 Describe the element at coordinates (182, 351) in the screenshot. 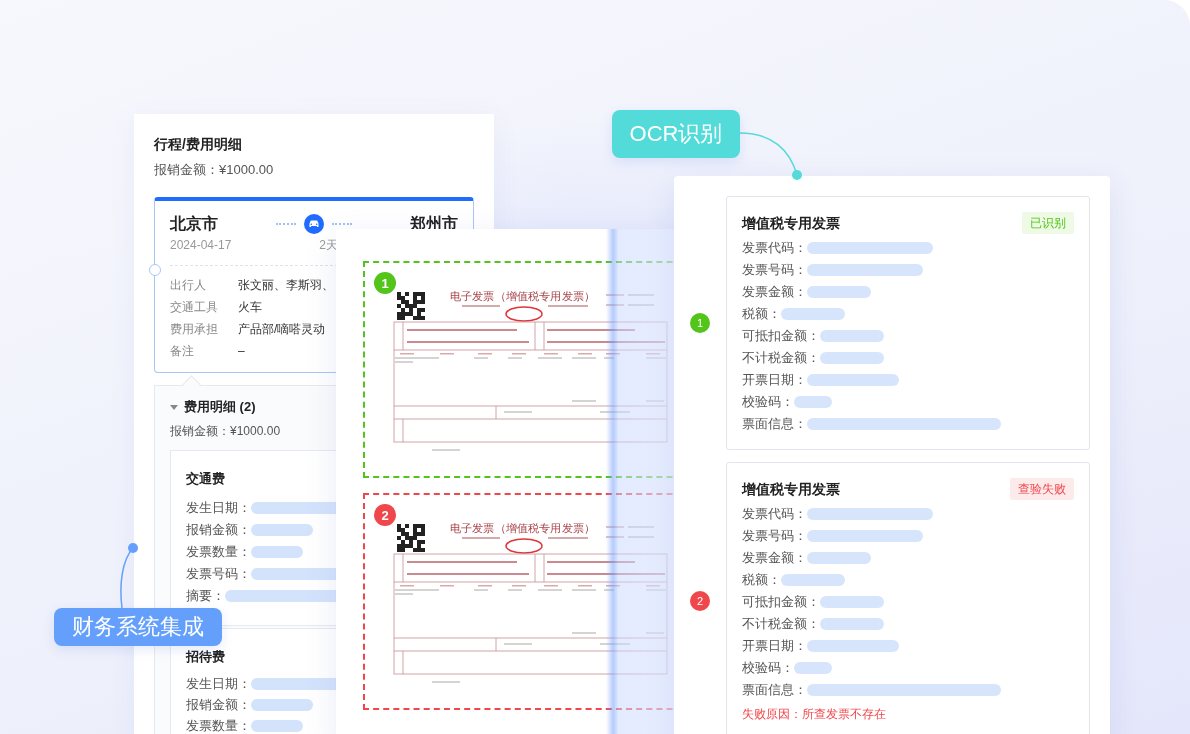

I see `detail-label: 备注` at that location.